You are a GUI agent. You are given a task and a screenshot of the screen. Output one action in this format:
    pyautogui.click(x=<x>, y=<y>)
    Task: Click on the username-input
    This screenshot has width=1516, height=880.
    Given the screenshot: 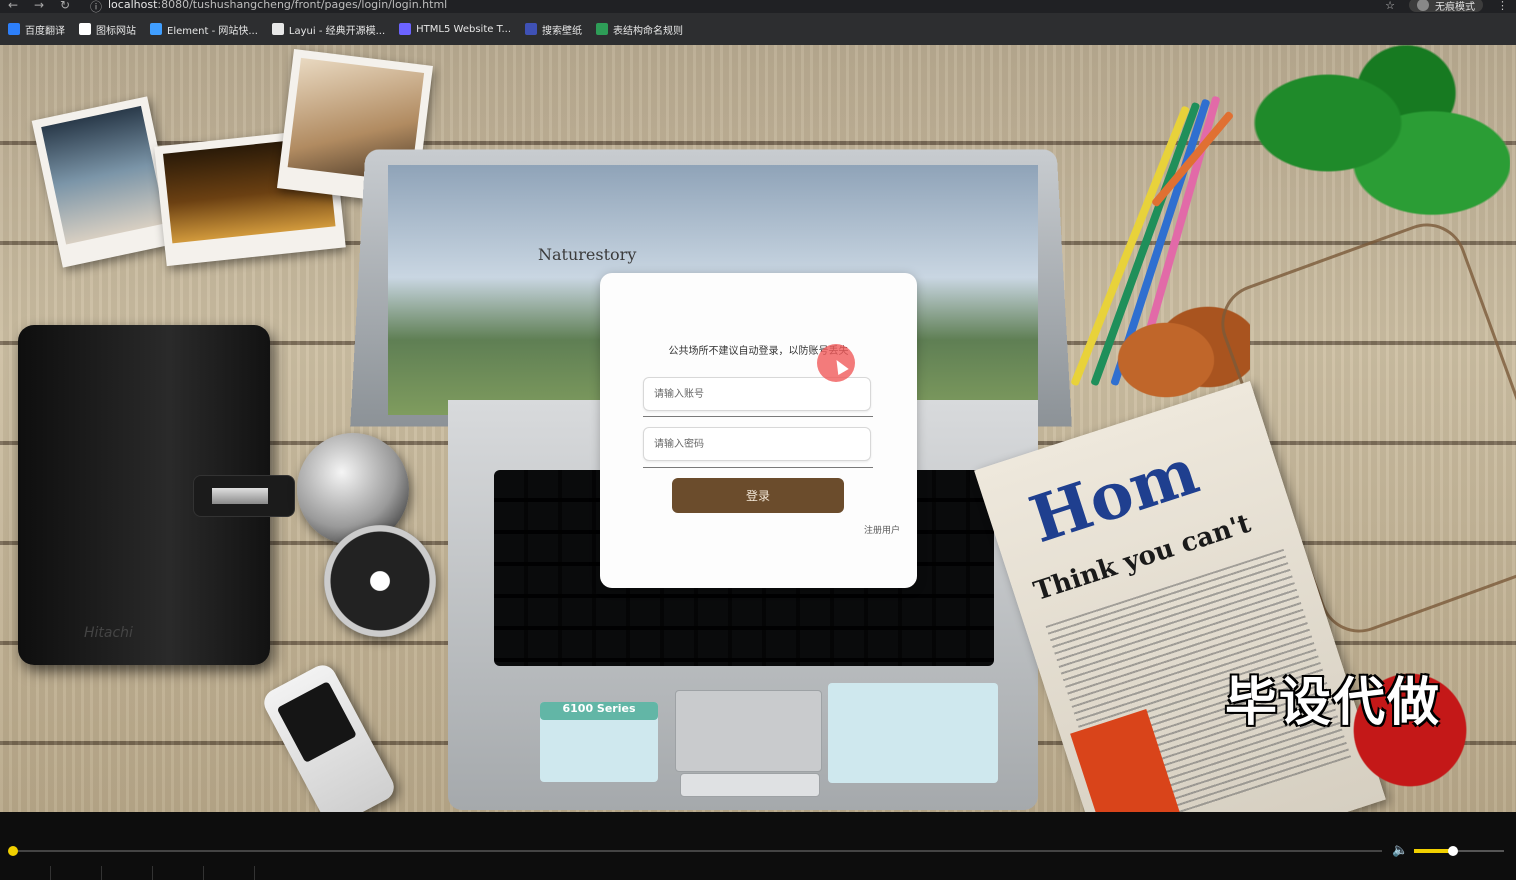 What is the action you would take?
    pyautogui.click(x=757, y=394)
    